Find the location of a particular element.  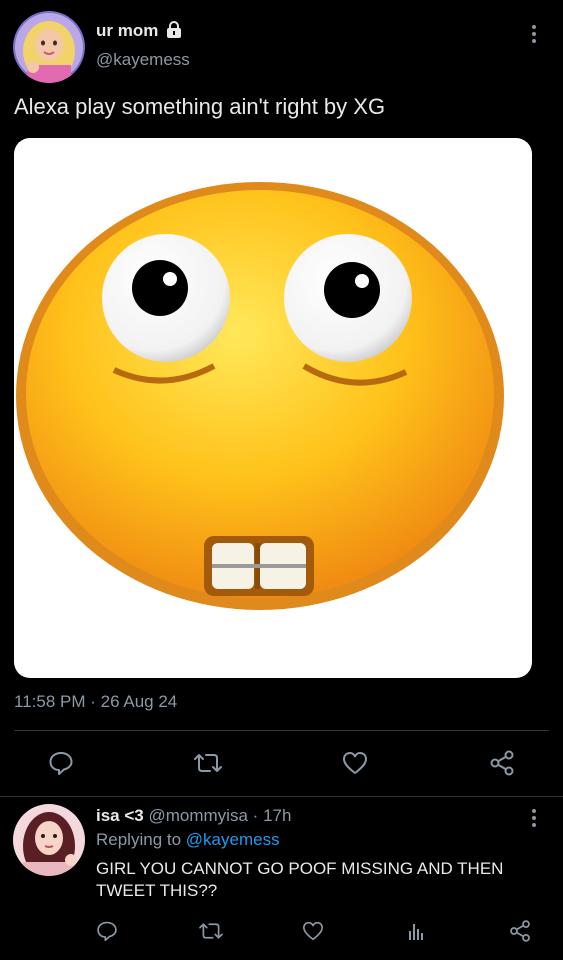

avatar is located at coordinates (49, 47).